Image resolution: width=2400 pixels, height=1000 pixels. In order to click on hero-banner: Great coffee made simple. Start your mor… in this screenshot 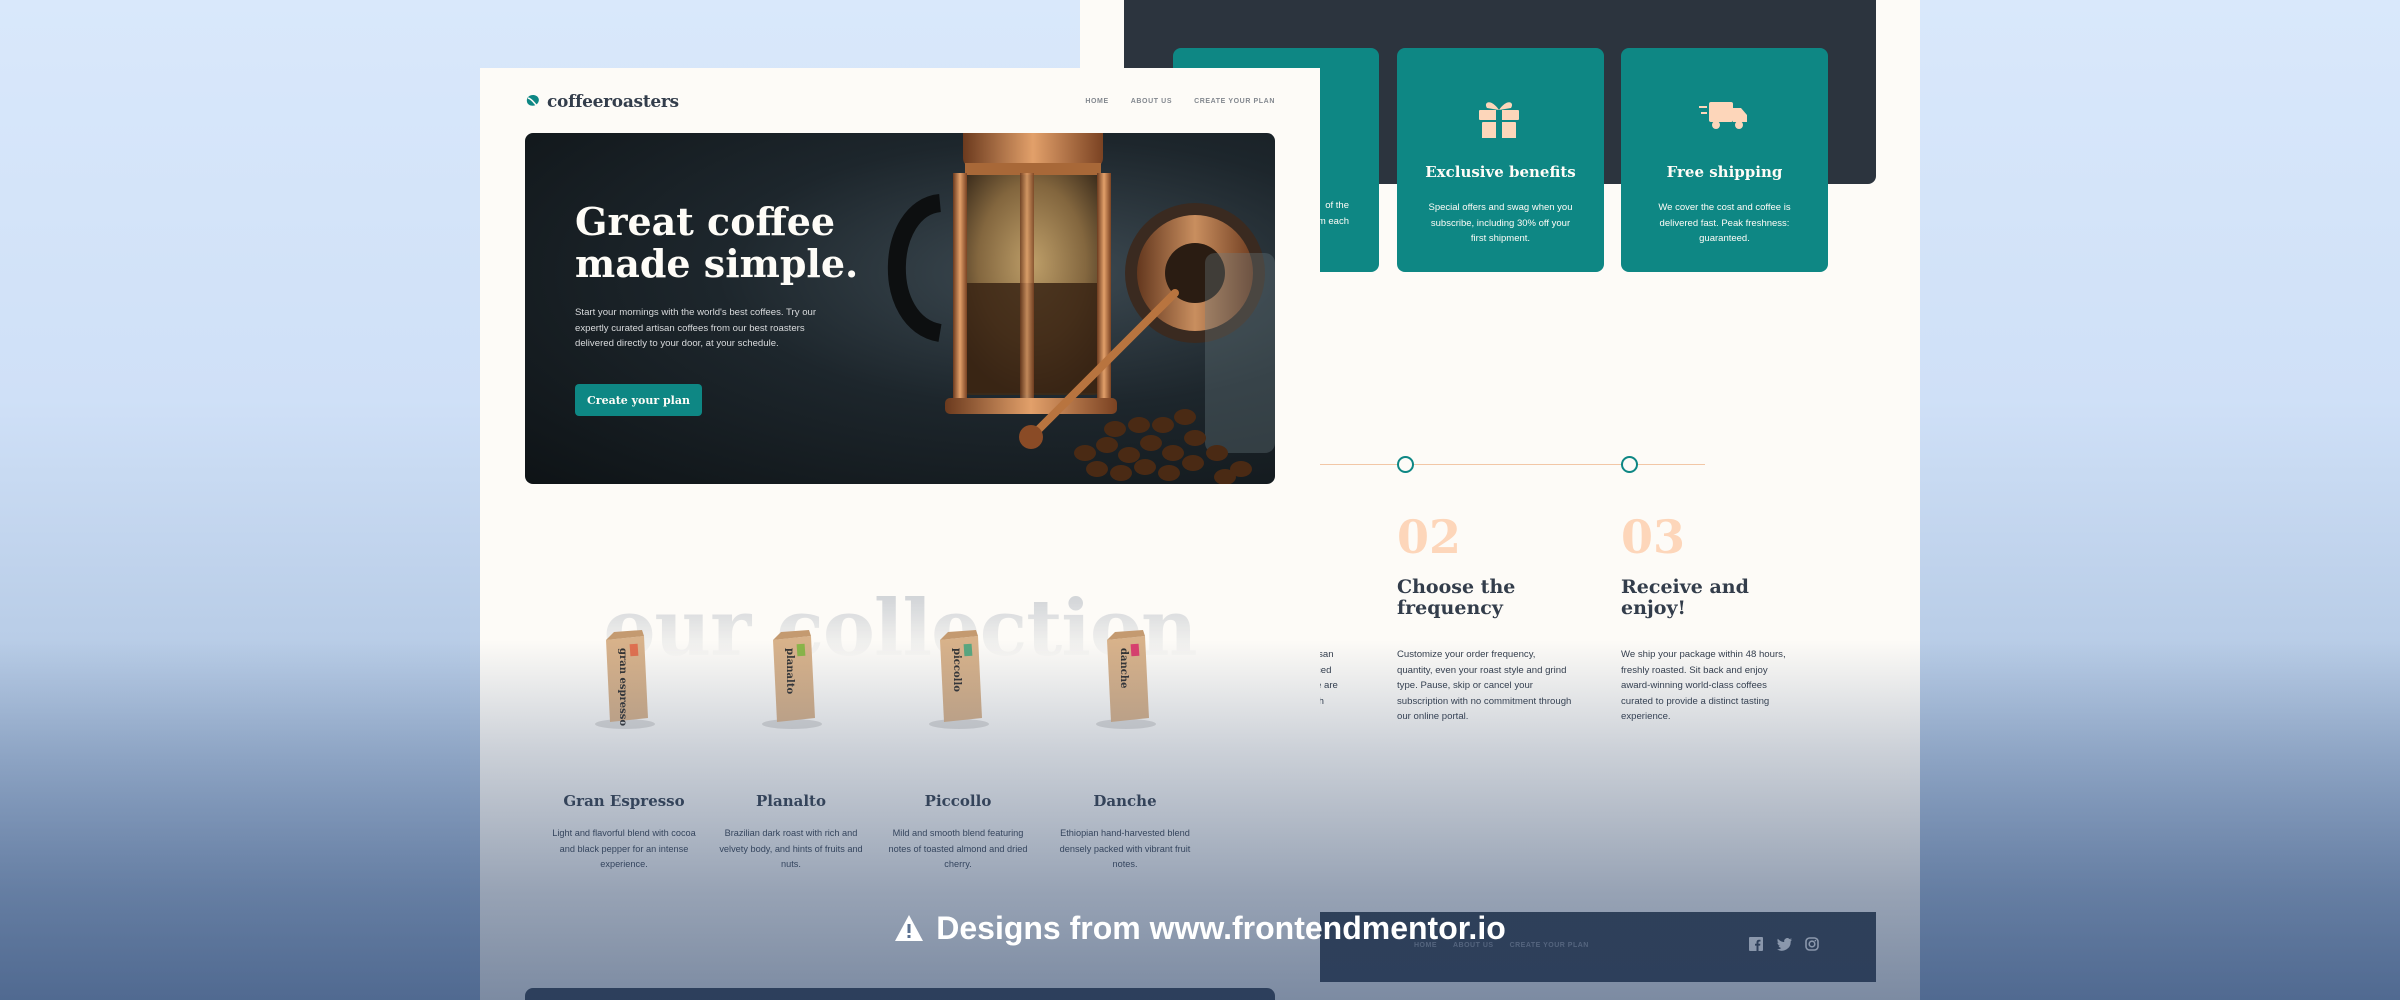, I will do `click(900, 308)`.